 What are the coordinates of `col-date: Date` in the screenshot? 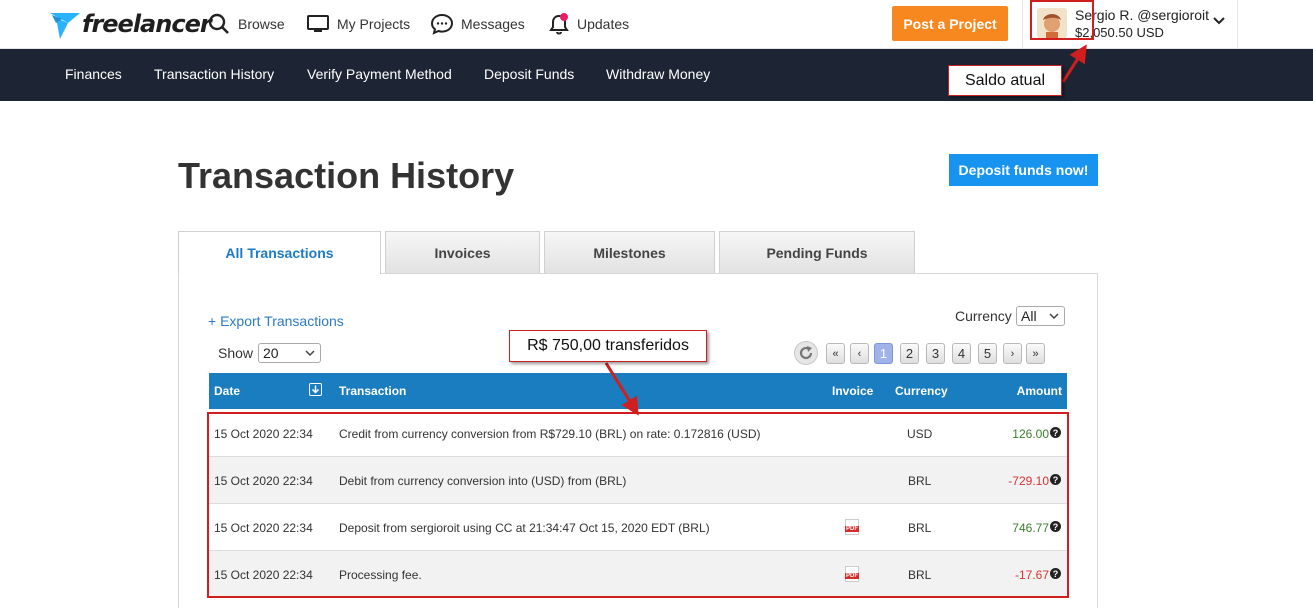 It's located at (227, 391).